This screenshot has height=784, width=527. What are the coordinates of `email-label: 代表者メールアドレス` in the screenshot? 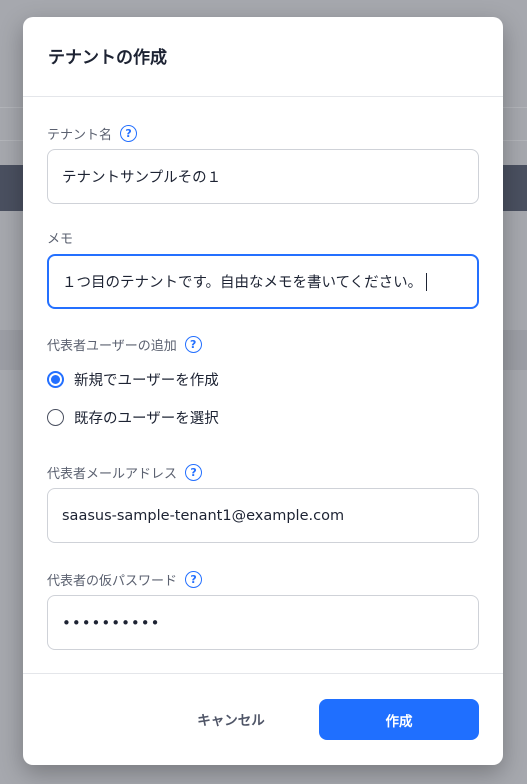 It's located at (112, 474).